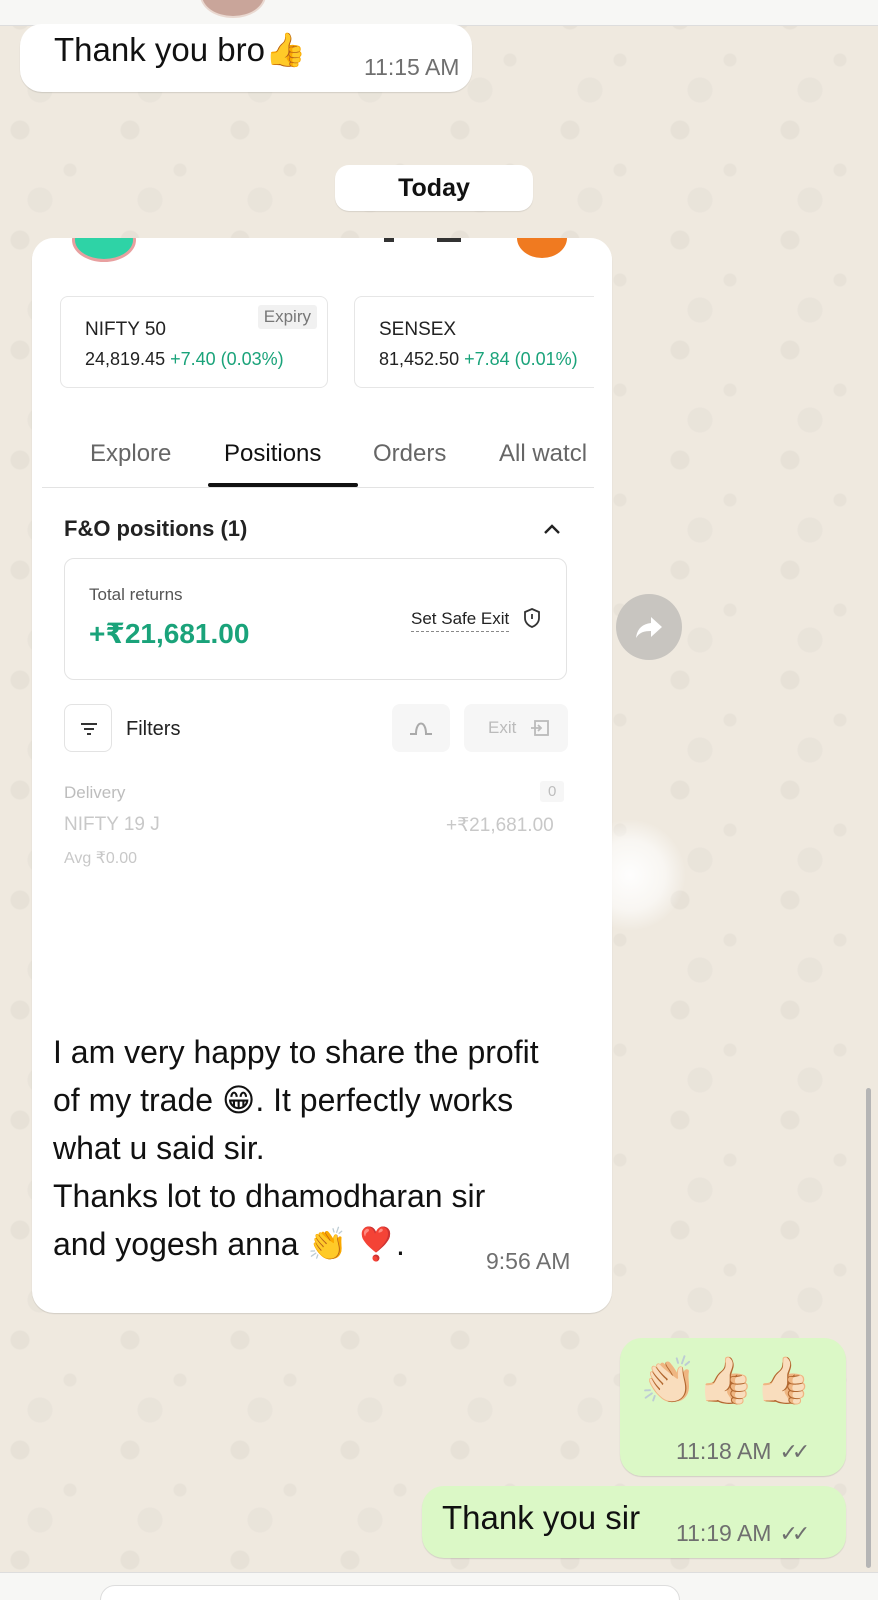 Image resolution: width=878 pixels, height=1600 pixels. I want to click on index-name: SENSEX, so click(418, 329).